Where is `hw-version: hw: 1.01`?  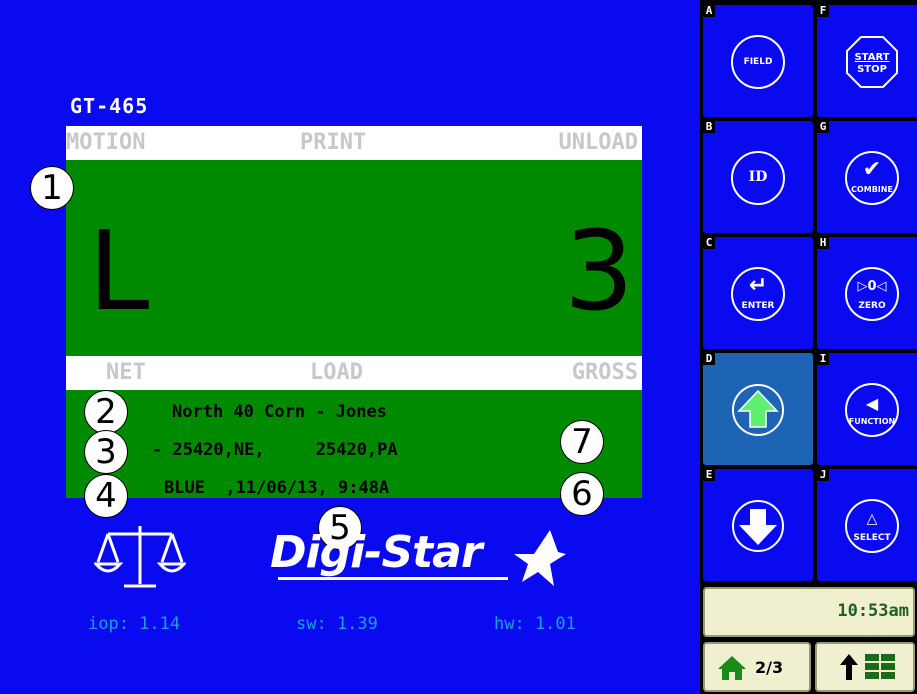 hw-version: hw: 1.01 is located at coordinates (535, 624).